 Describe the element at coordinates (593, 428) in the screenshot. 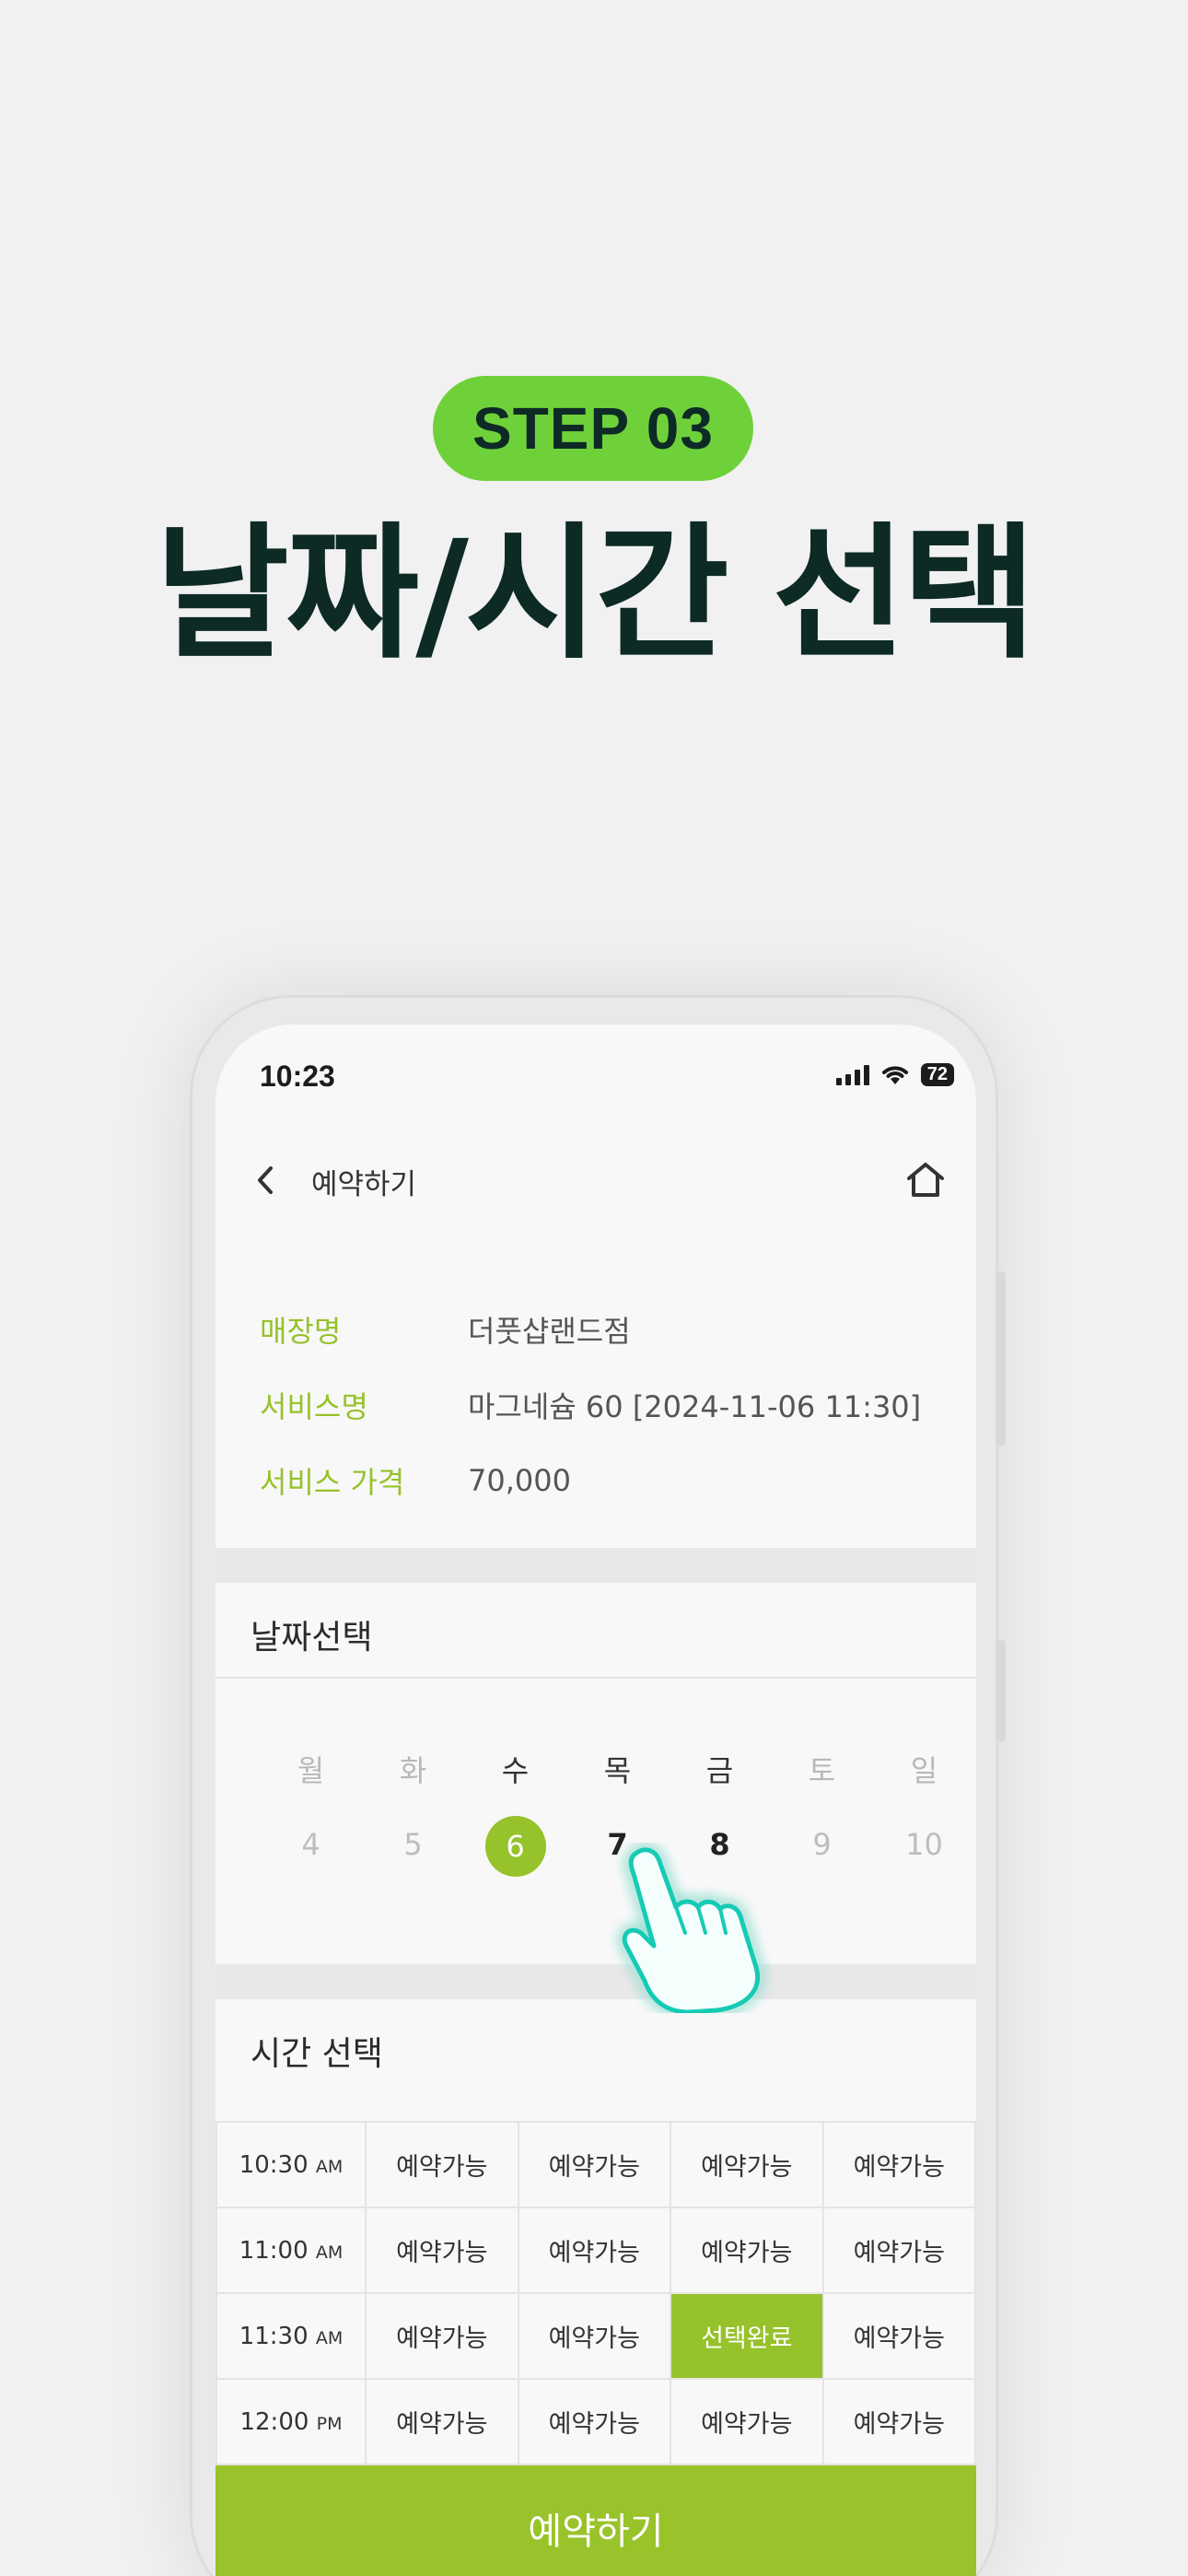

I see `step-badge: STEP 03` at that location.